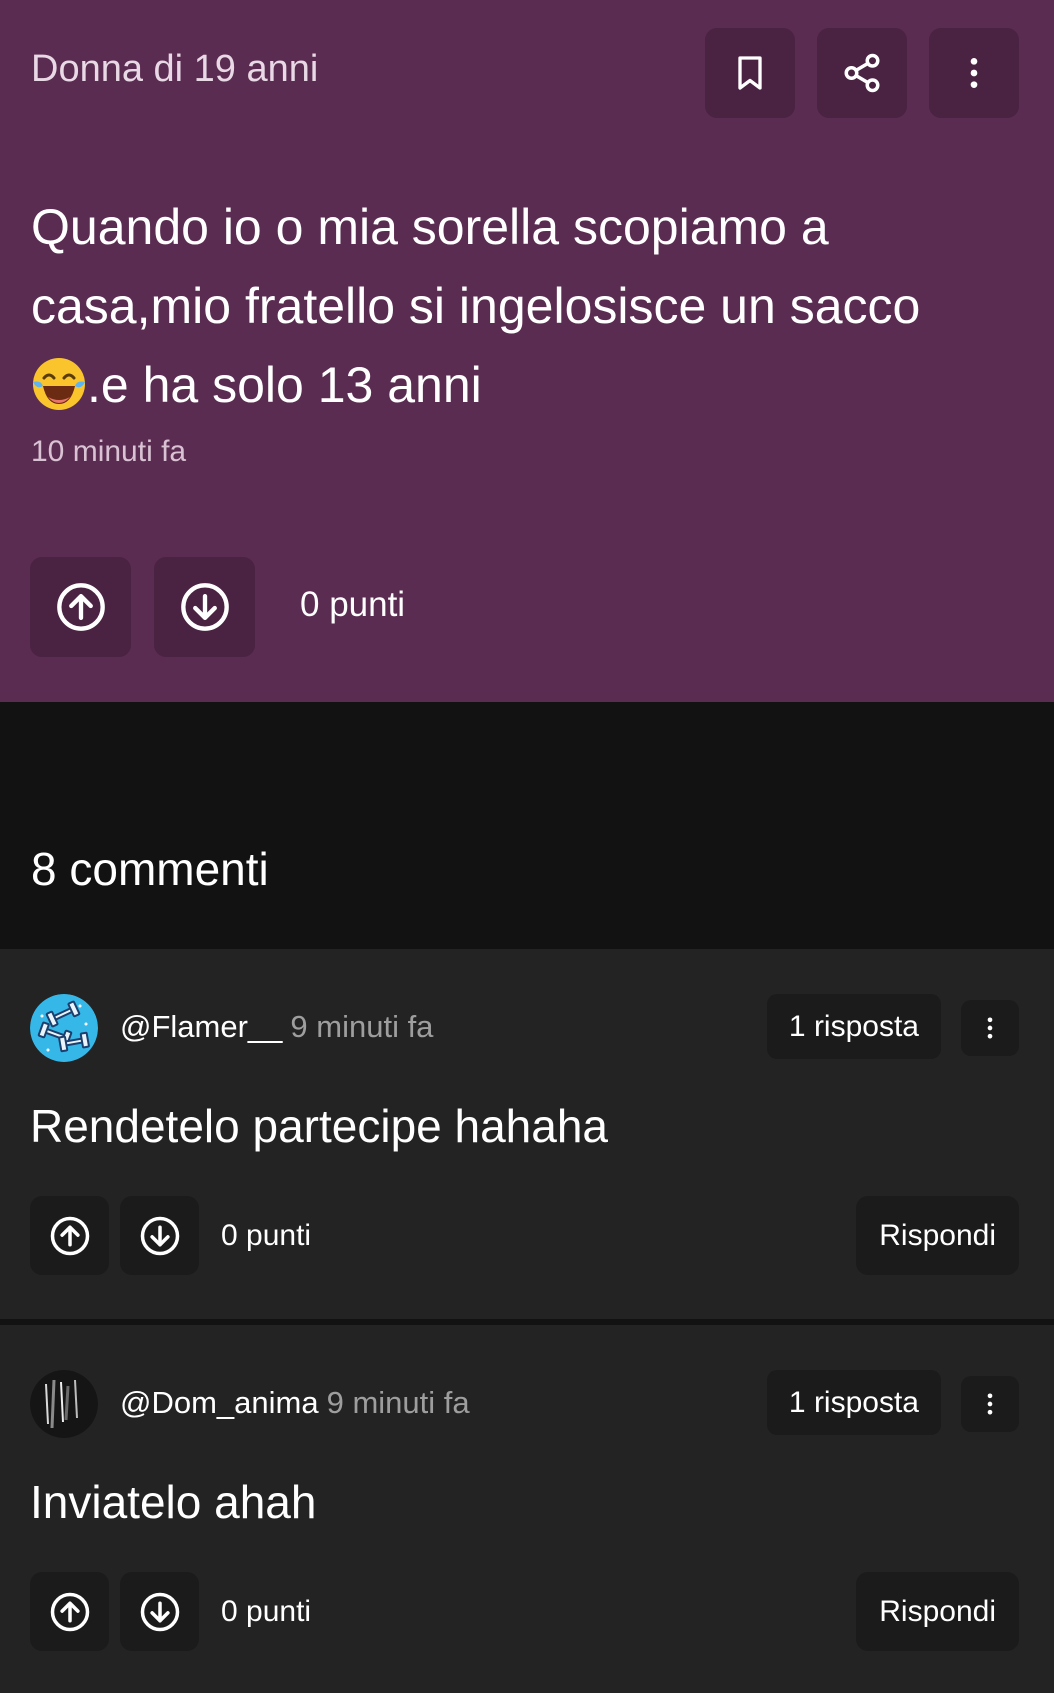  I want to click on post-timestamp: 10 minuti fa, so click(109, 451).